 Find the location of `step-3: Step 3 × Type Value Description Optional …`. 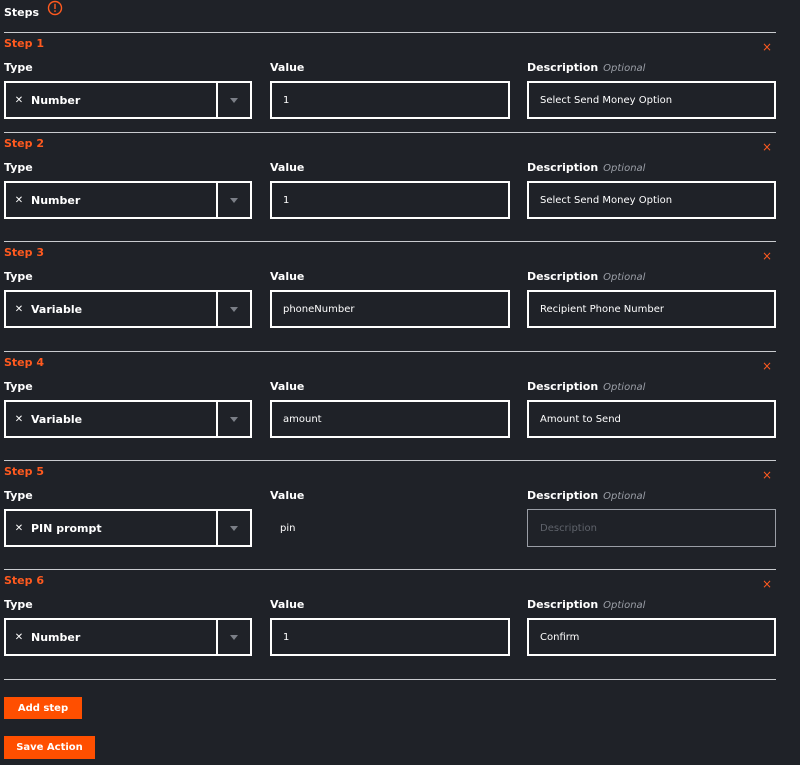

step-3: Step 3 × Type Value Description Optional … is located at coordinates (390, 295).